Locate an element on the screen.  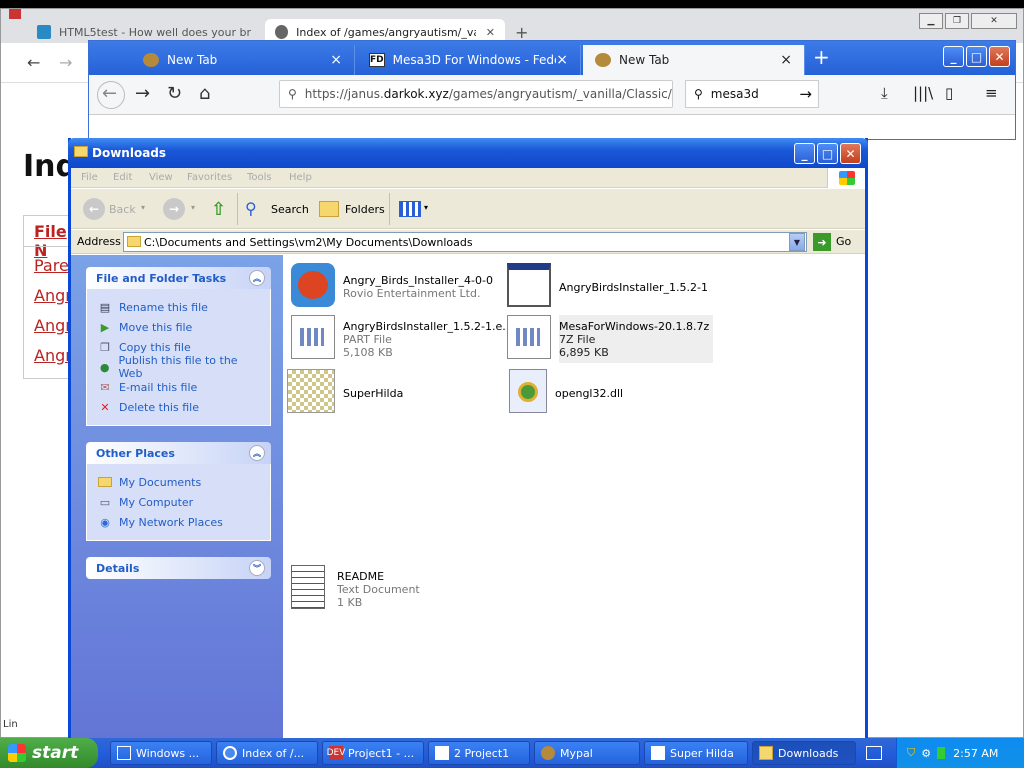
taskbar-button-downloads: Downloads is located at coordinates (804, 753).